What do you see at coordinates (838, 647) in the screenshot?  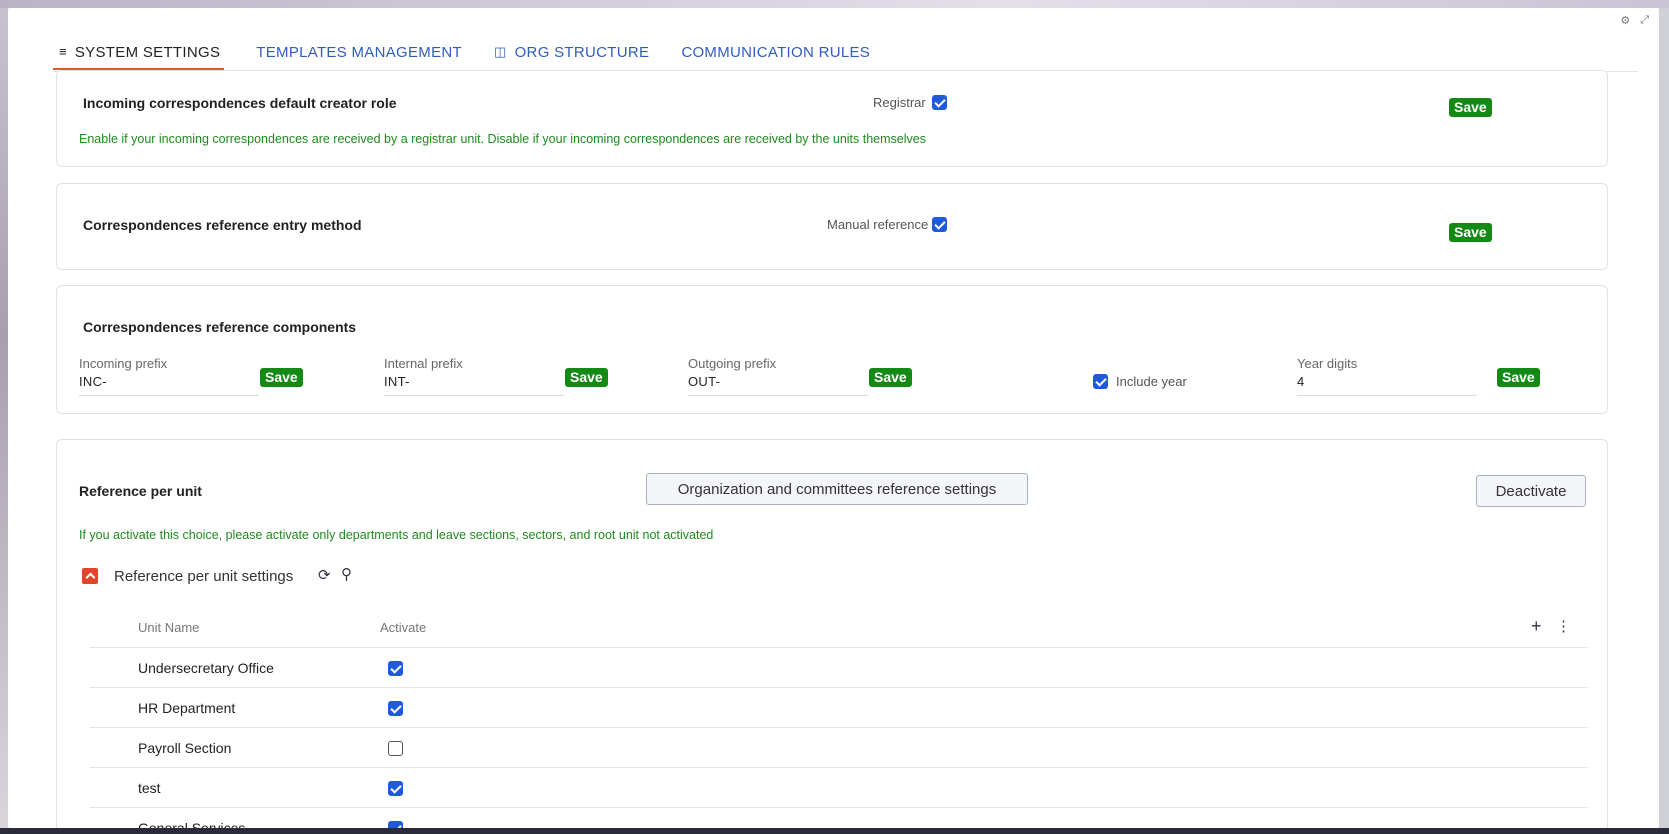 I see `grid-header-divider` at bounding box center [838, 647].